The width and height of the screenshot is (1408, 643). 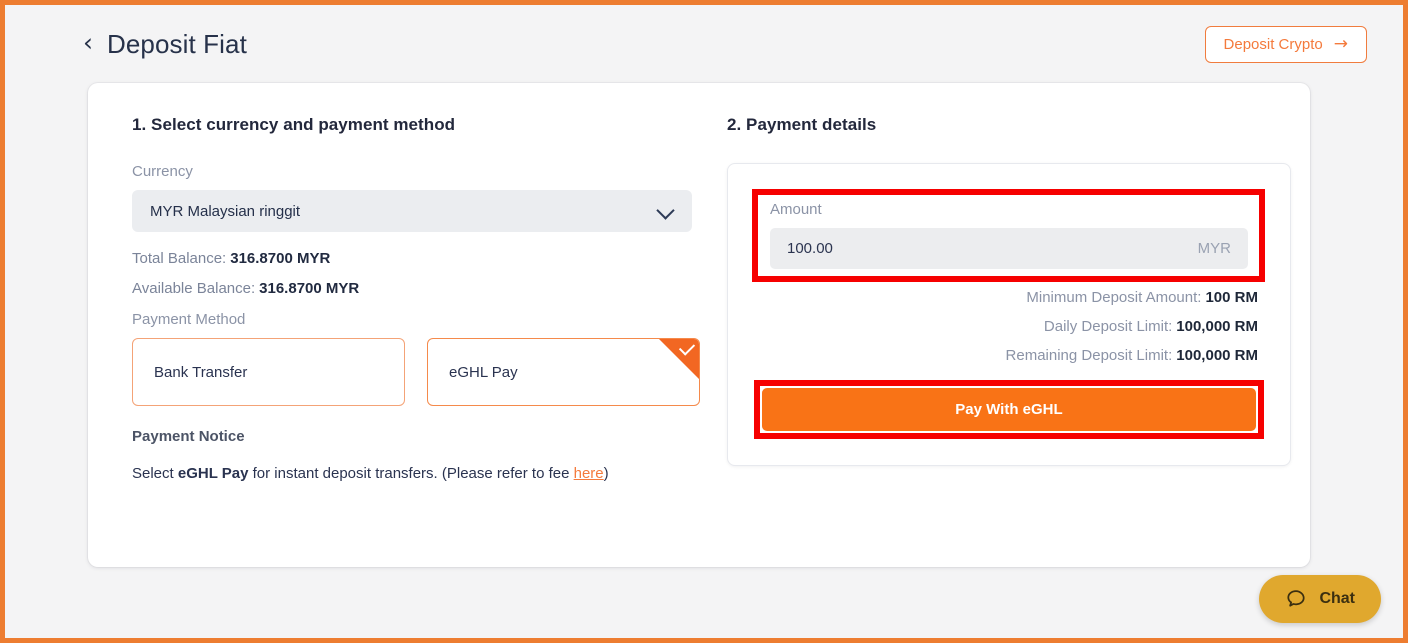 What do you see at coordinates (483, 372) in the screenshot?
I see `payment-method-eghl-pay-label: eGHL Pay` at bounding box center [483, 372].